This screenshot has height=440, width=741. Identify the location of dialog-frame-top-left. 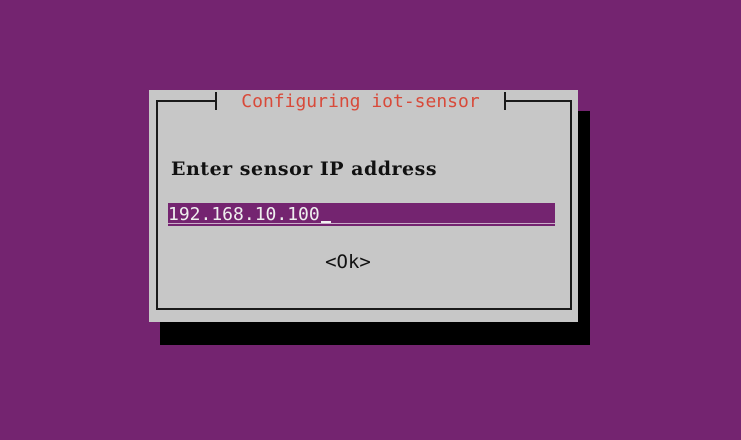
(186, 101).